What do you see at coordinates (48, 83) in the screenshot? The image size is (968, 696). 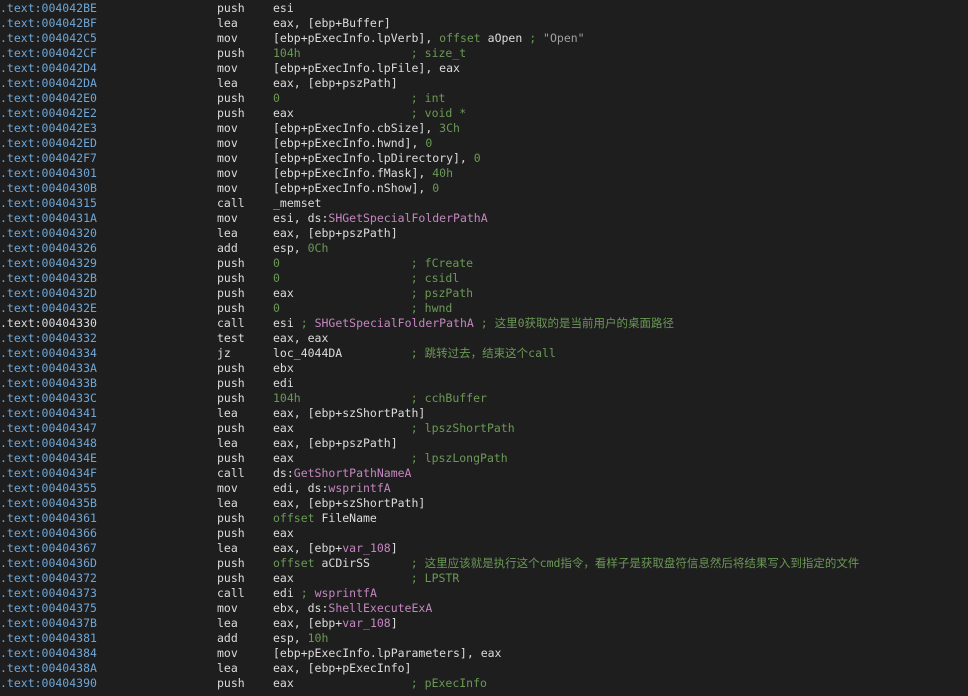 I see `line-address: .text:004042DA` at bounding box center [48, 83].